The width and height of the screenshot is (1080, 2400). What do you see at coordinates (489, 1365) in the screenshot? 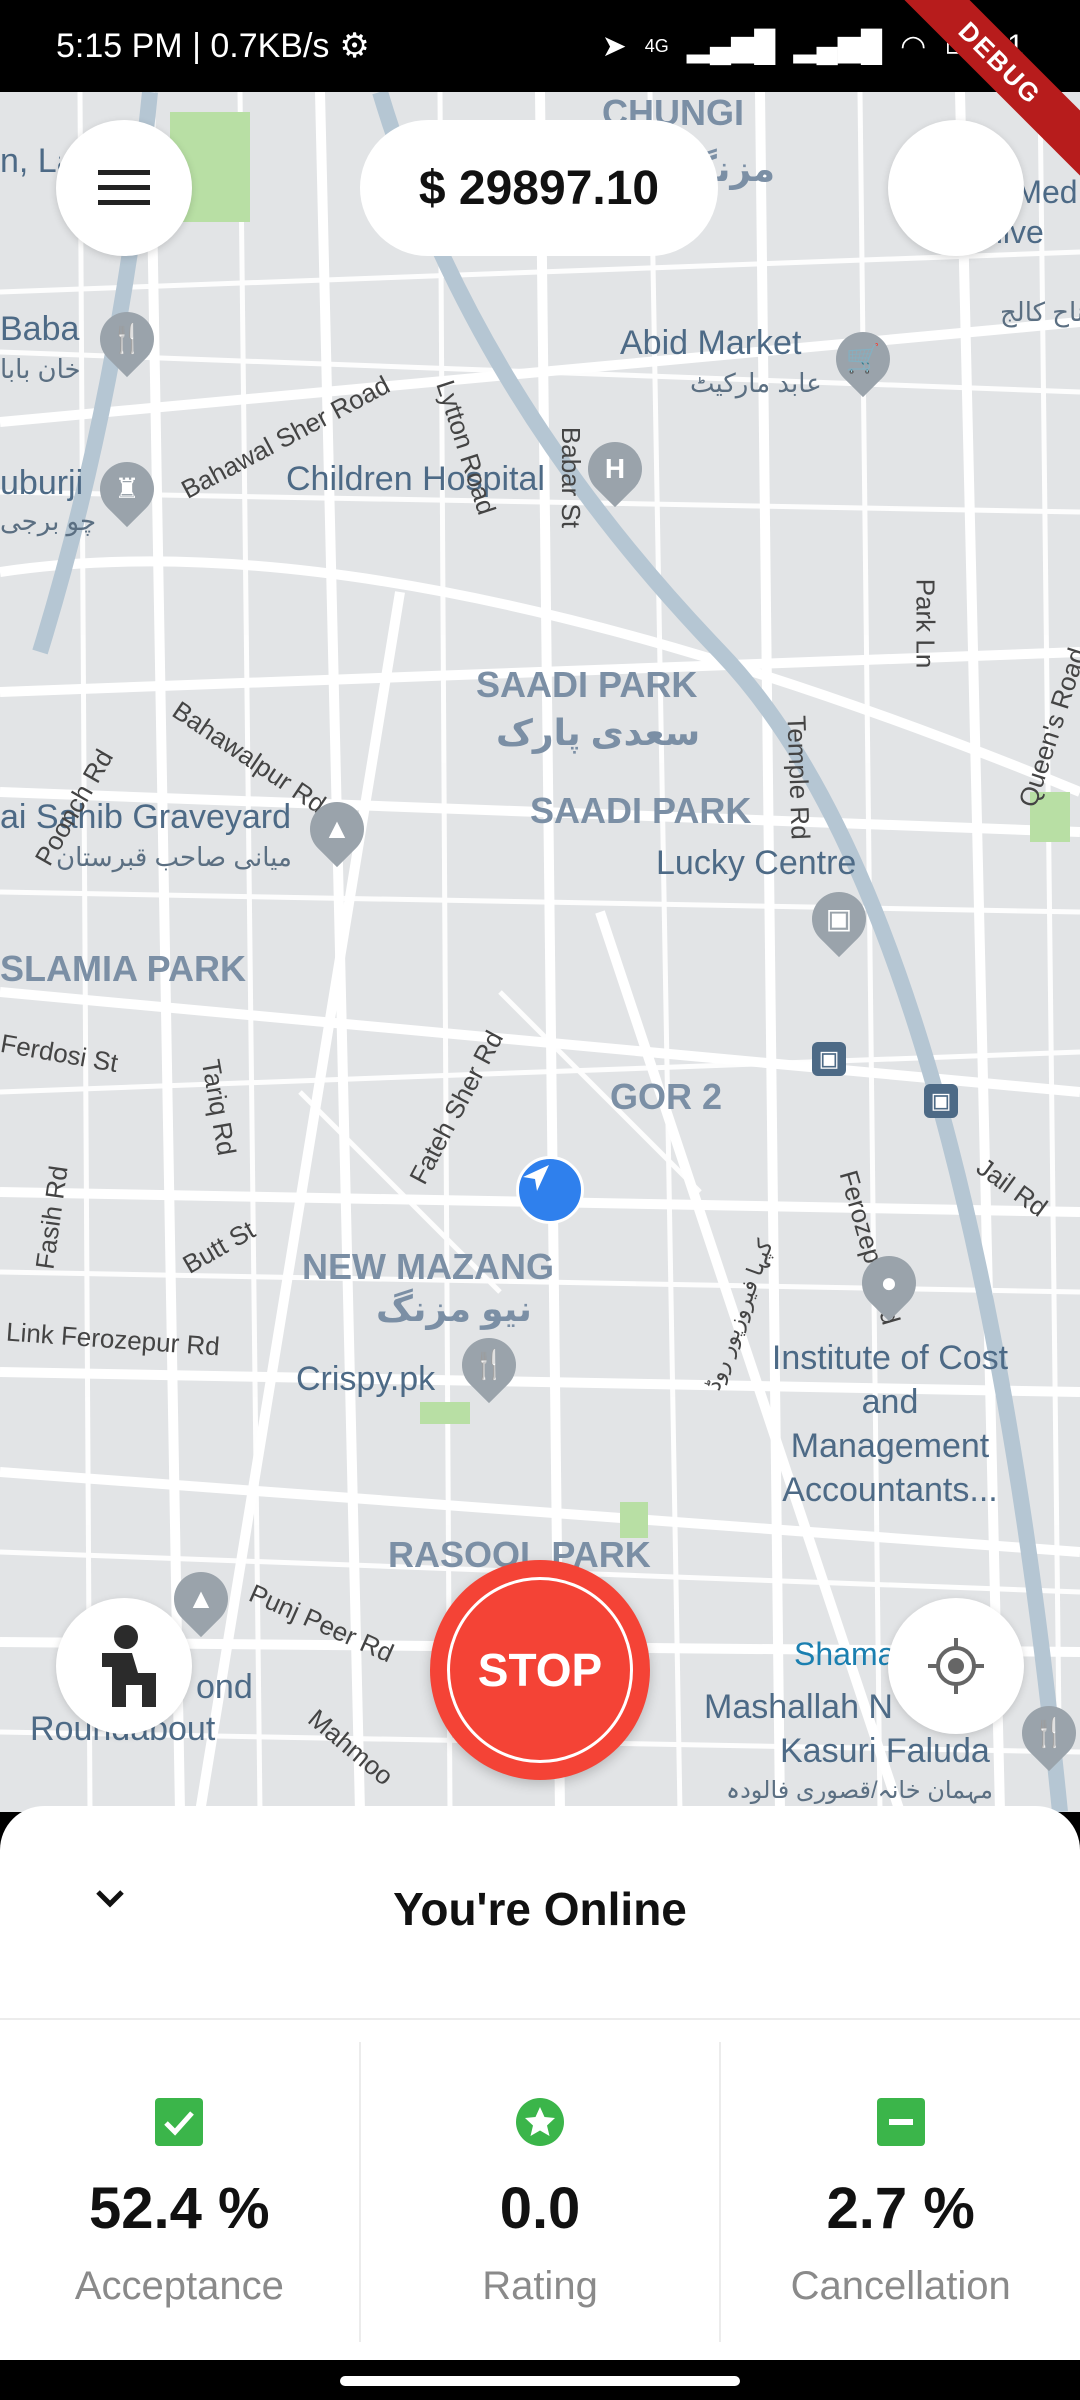
I see `restaurant-pin-icon-2: 🍴` at bounding box center [489, 1365].